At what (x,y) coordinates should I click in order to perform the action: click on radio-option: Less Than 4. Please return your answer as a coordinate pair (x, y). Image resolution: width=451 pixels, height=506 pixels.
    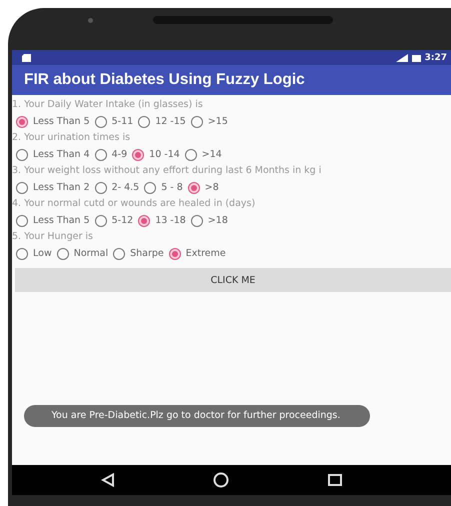
    Looking at the image, I should click on (53, 154).